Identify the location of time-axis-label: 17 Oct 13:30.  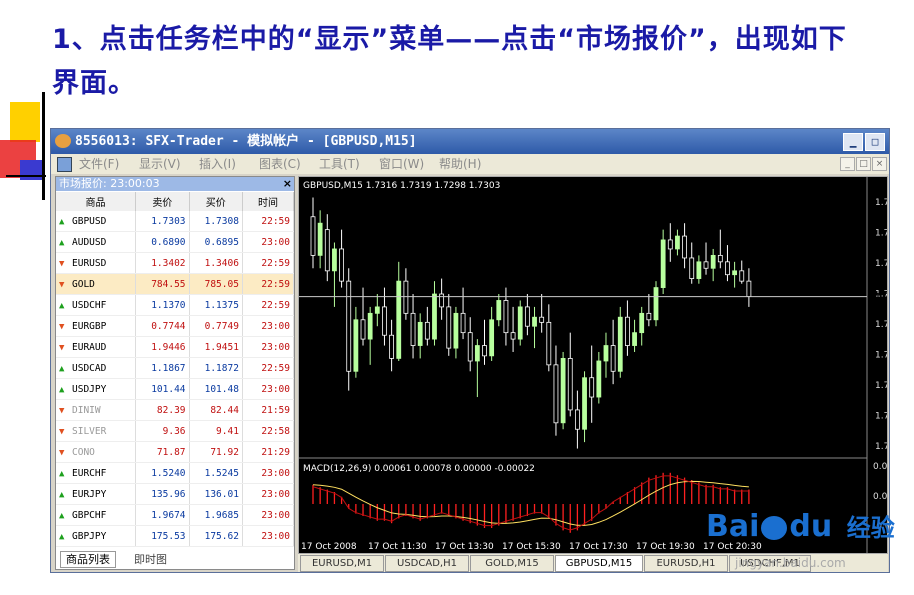
(464, 547).